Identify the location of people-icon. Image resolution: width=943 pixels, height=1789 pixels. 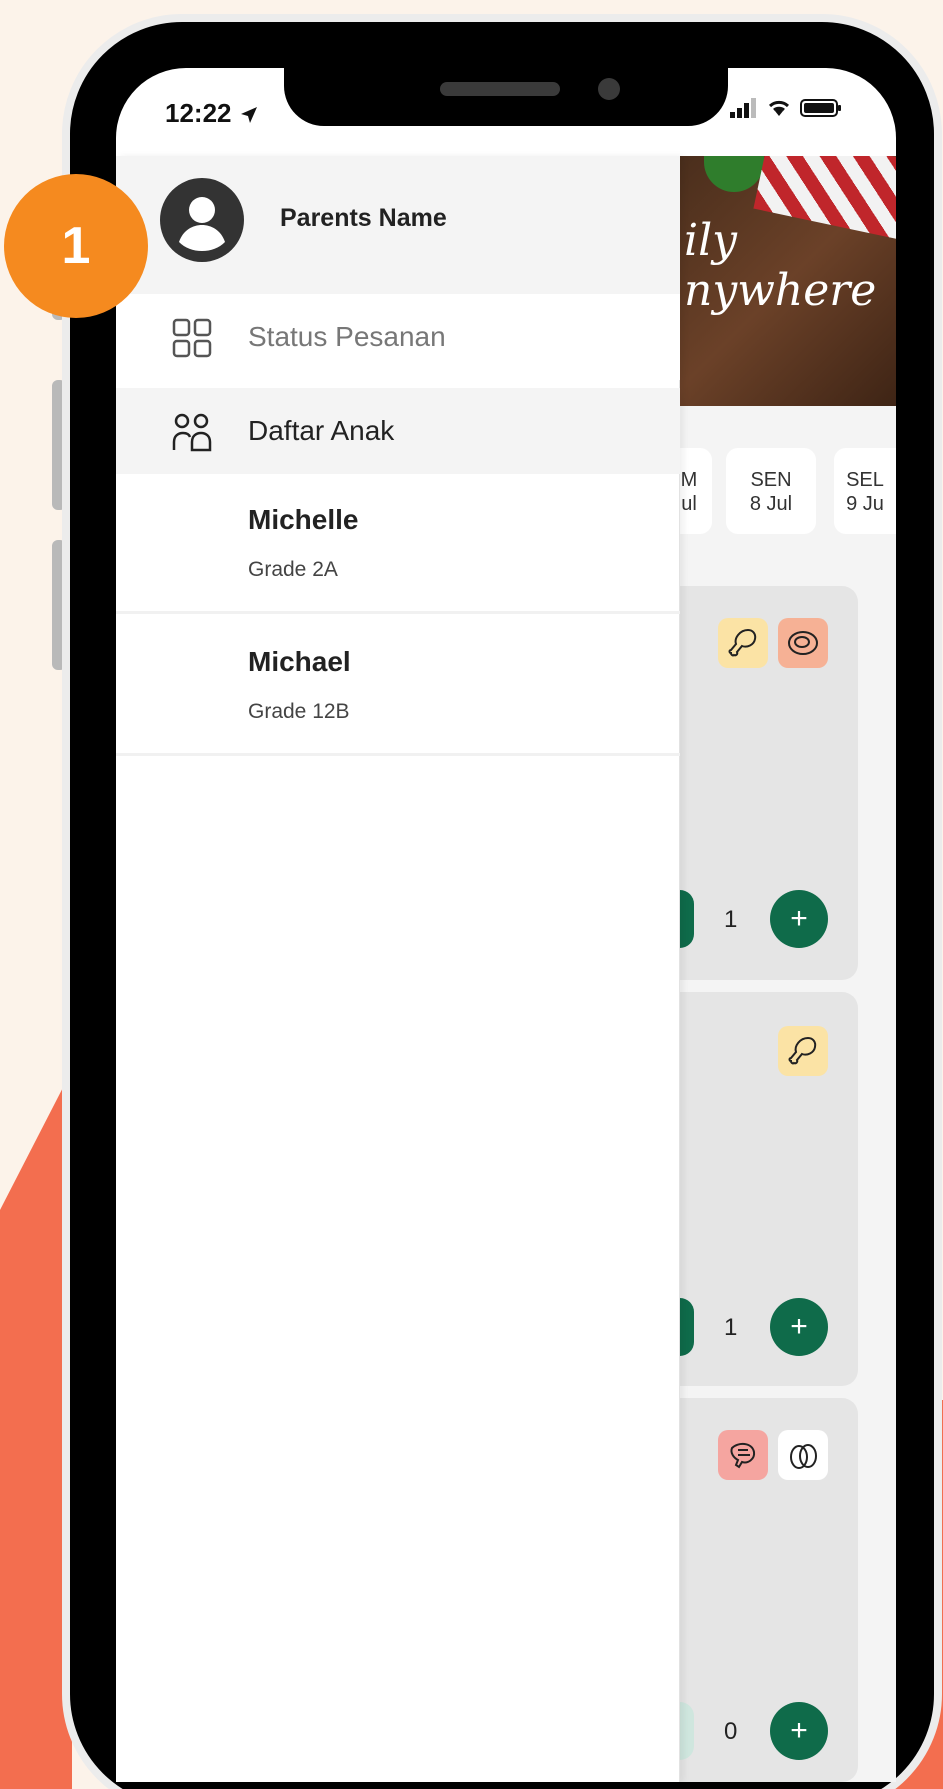
(192, 432).